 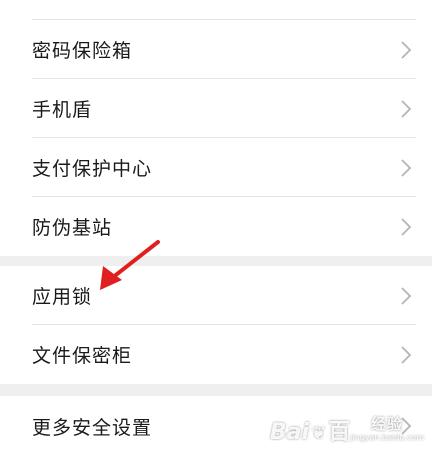 I want to click on settings-item-label: 支付保护中心, so click(x=92, y=169).